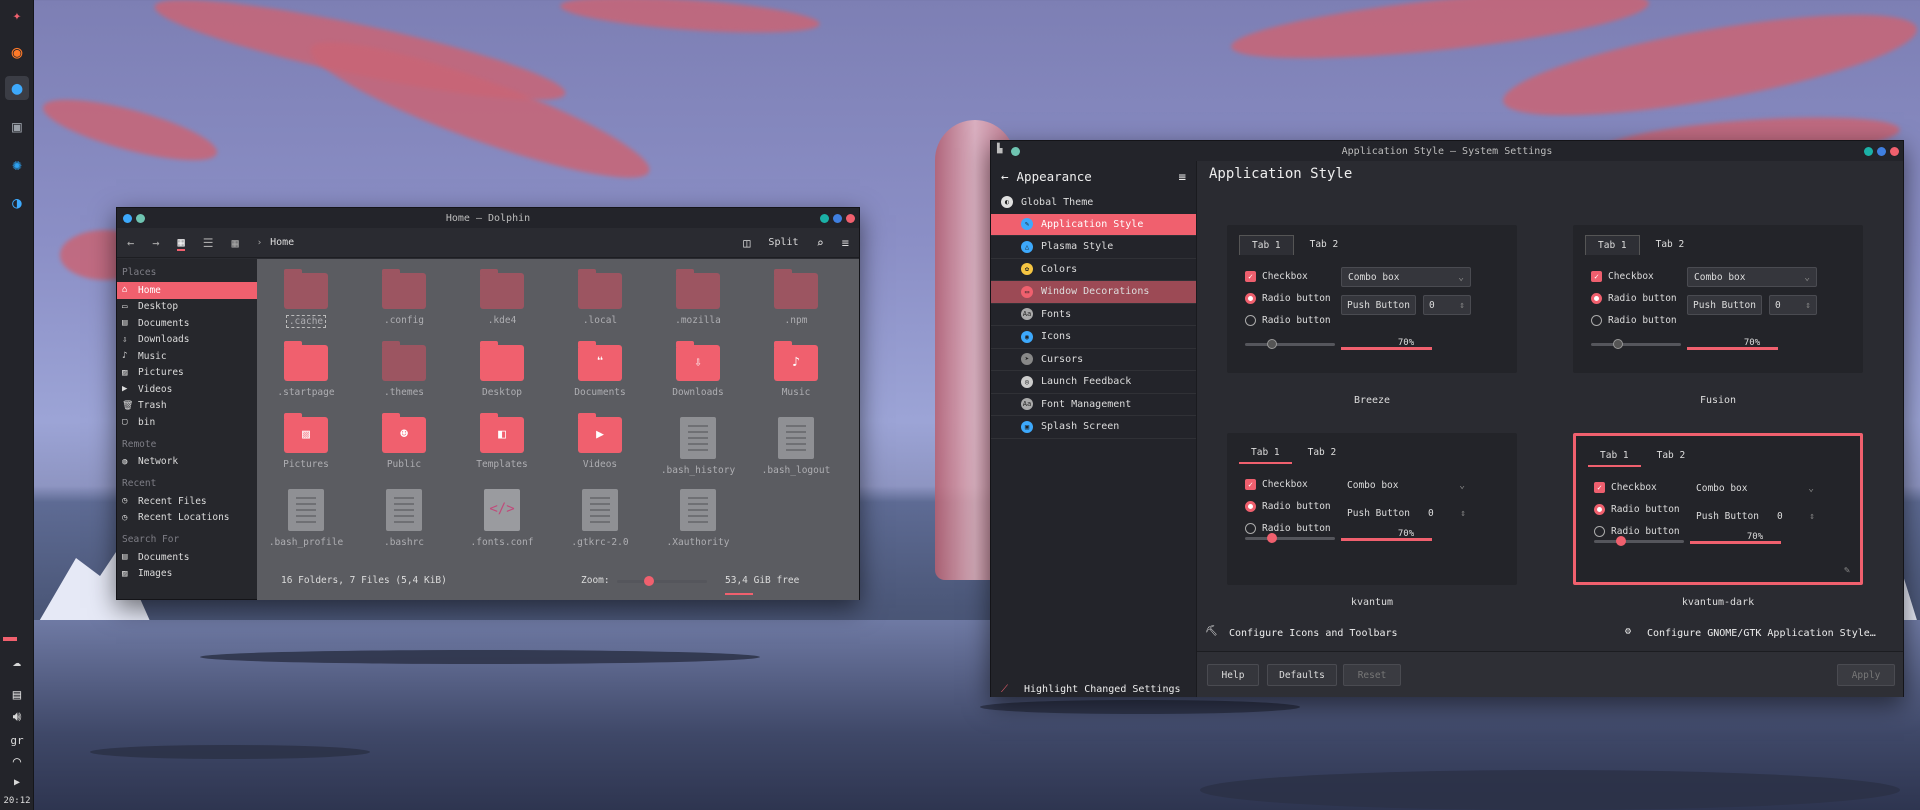 This screenshot has width=1920, height=810. Describe the element at coordinates (306, 518) in the screenshot. I see `file-item: .bash_profile` at that location.